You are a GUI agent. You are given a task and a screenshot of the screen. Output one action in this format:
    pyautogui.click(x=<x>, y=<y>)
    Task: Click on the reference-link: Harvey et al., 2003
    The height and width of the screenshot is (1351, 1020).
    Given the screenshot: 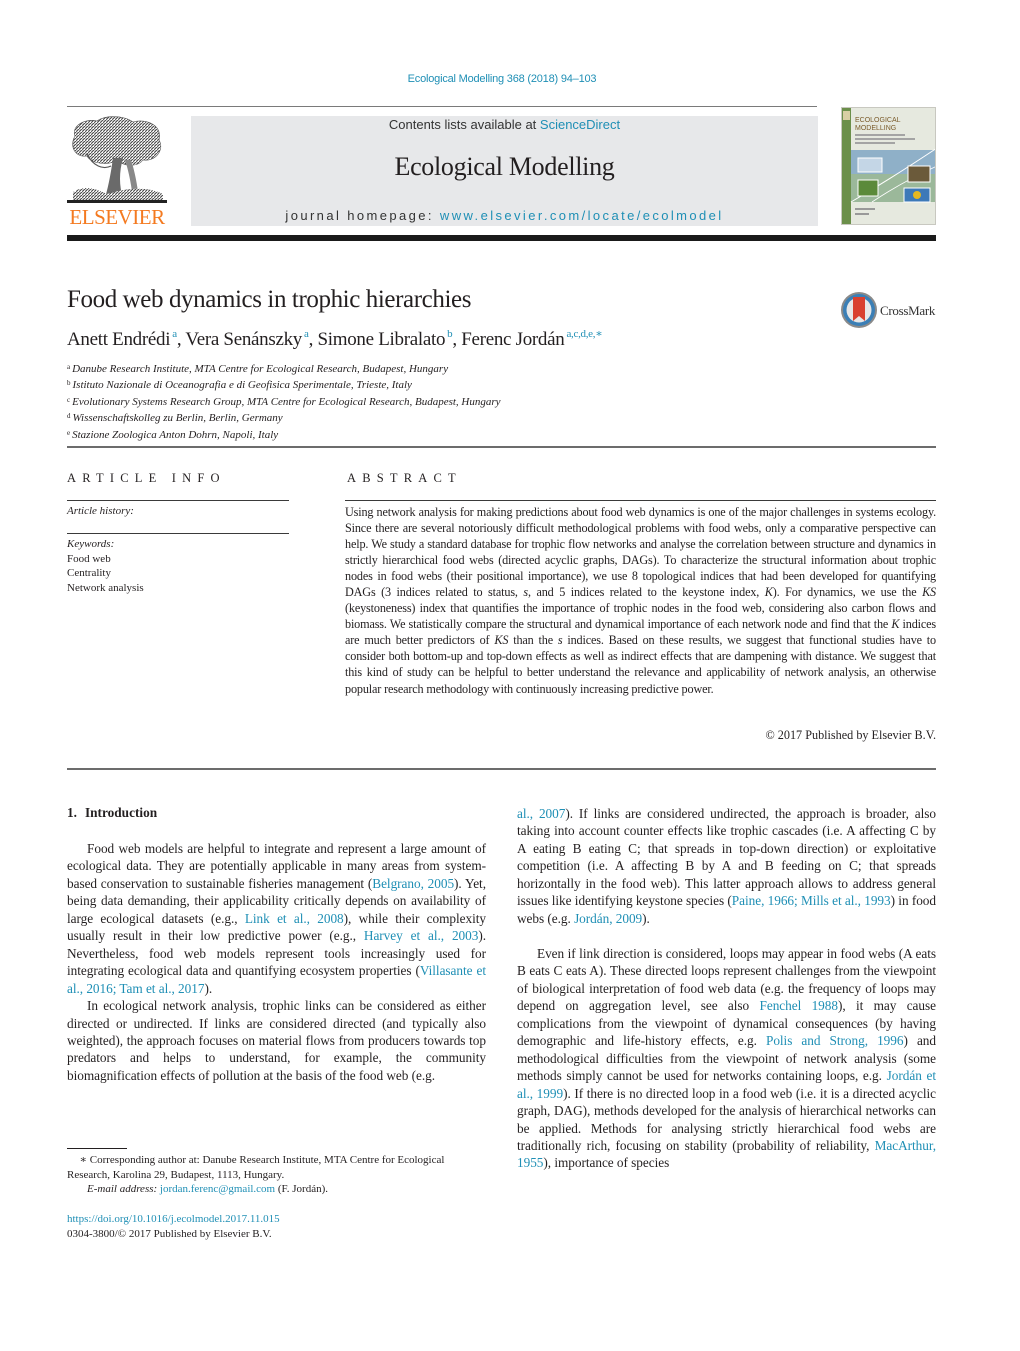 What is the action you would take?
    pyautogui.click(x=421, y=935)
    